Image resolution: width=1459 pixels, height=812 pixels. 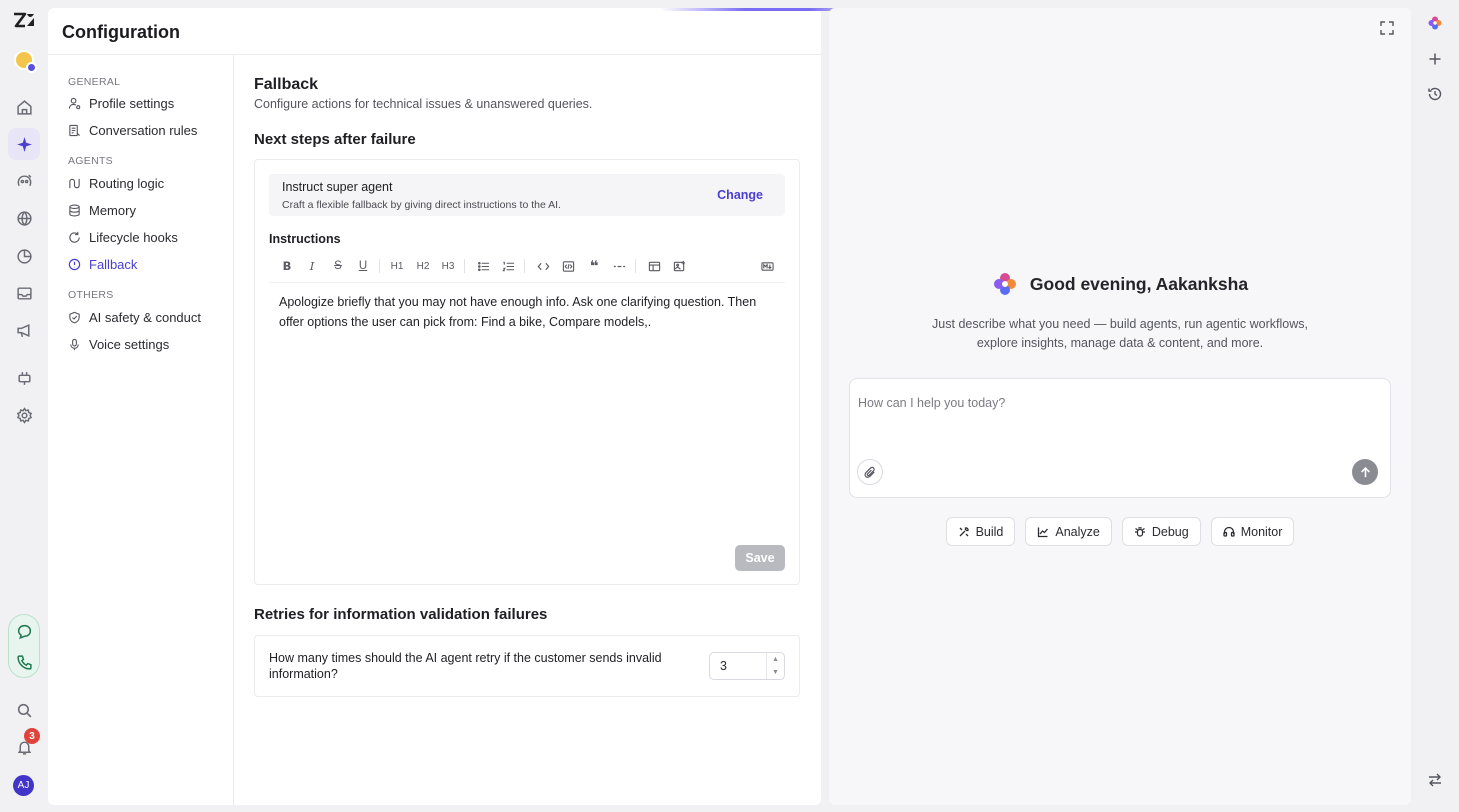 I want to click on nav-item-profile-settings: Profile settings, so click(x=121, y=103).